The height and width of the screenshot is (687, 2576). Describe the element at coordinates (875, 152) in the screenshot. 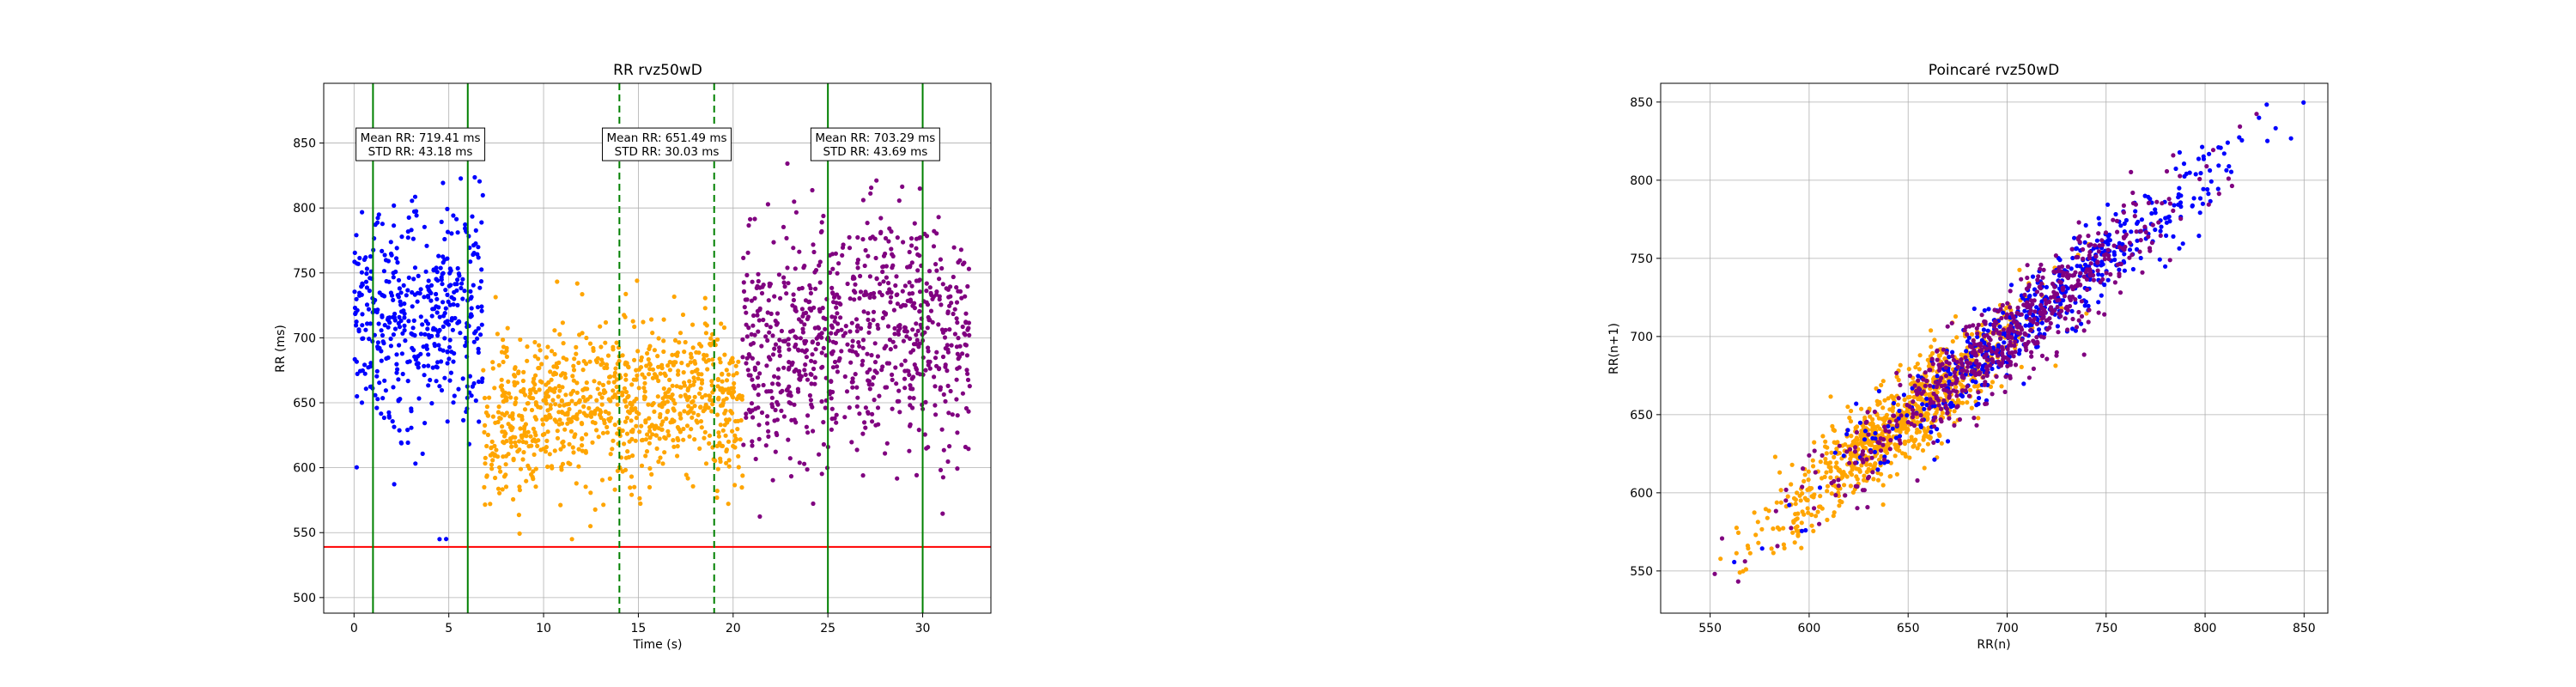

I see `annotation-3-std: STD RR: 43.69 ms` at that location.